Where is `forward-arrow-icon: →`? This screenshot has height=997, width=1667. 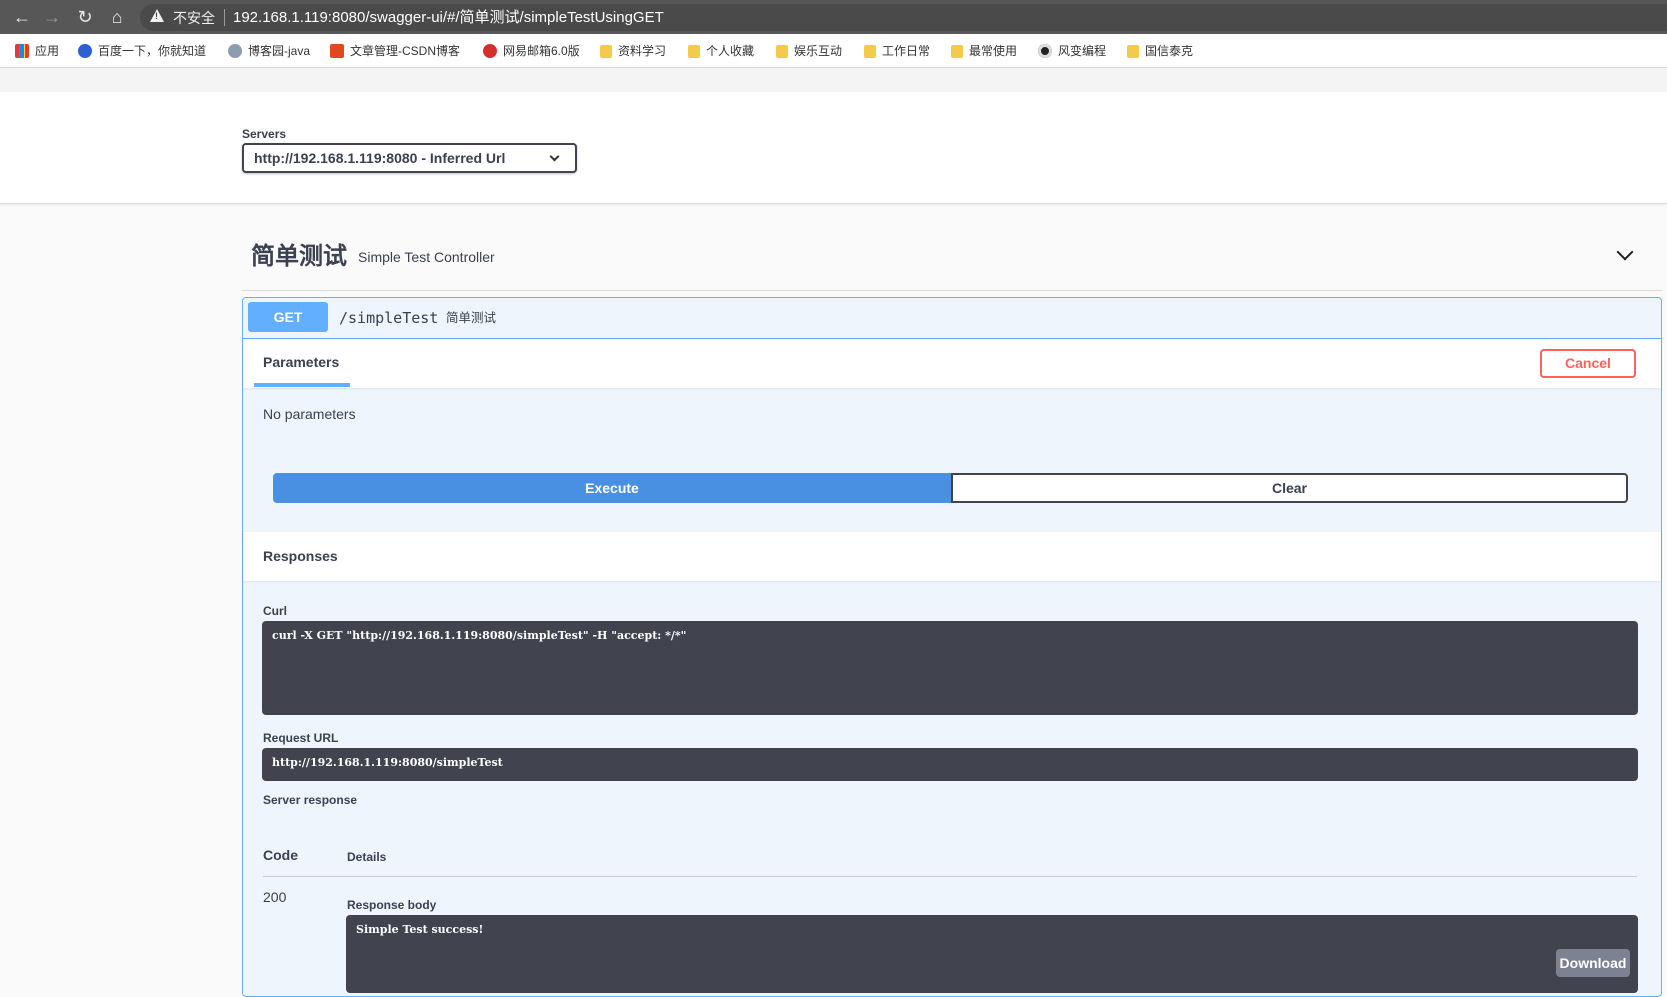 forward-arrow-icon: → is located at coordinates (52, 17).